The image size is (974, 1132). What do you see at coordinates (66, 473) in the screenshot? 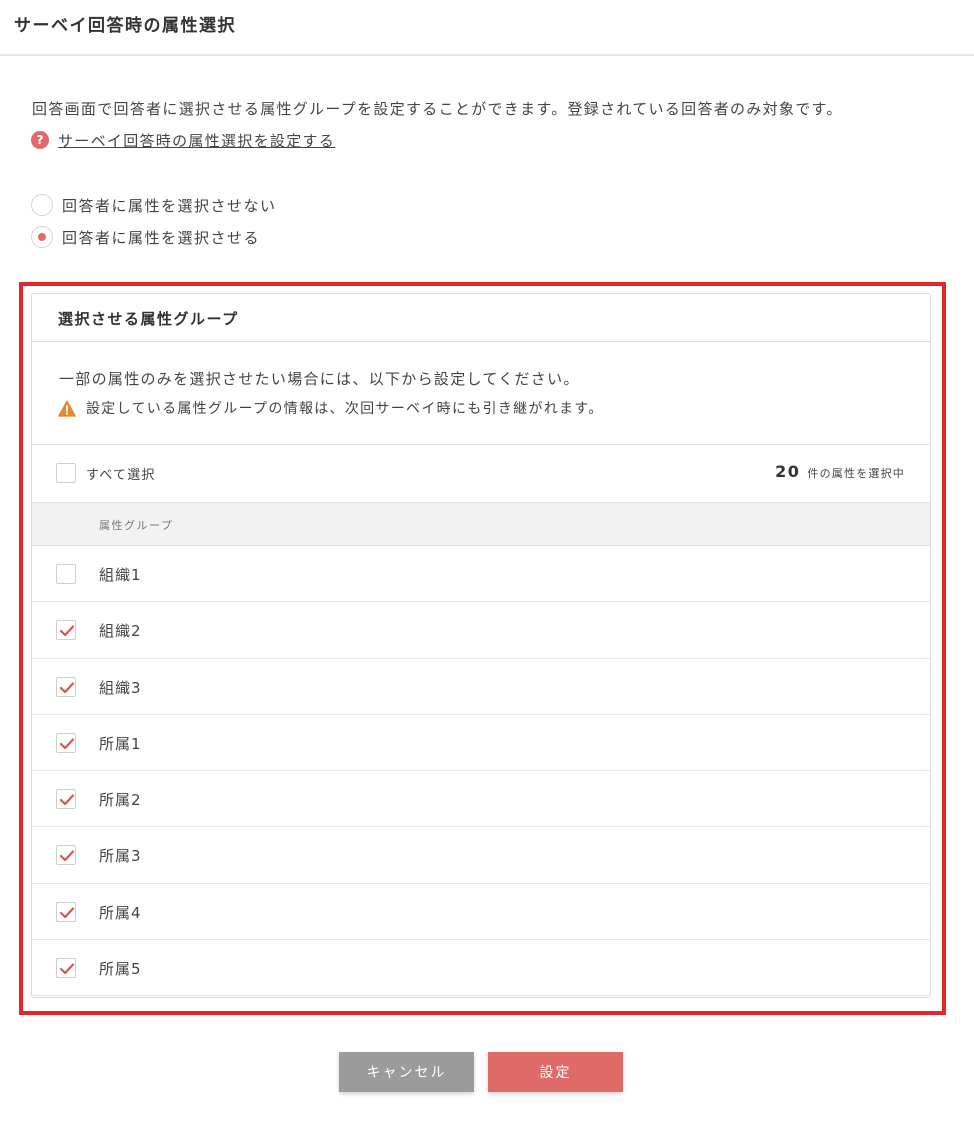
I see `select-all-checkbox` at bounding box center [66, 473].